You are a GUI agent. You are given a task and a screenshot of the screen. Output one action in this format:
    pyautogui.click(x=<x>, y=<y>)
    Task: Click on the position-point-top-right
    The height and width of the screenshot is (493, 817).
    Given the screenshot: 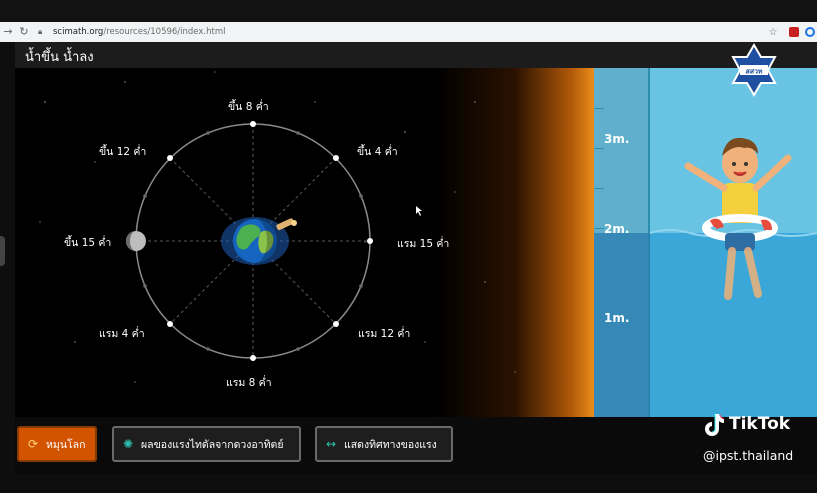 What is the action you would take?
    pyautogui.click(x=336, y=158)
    